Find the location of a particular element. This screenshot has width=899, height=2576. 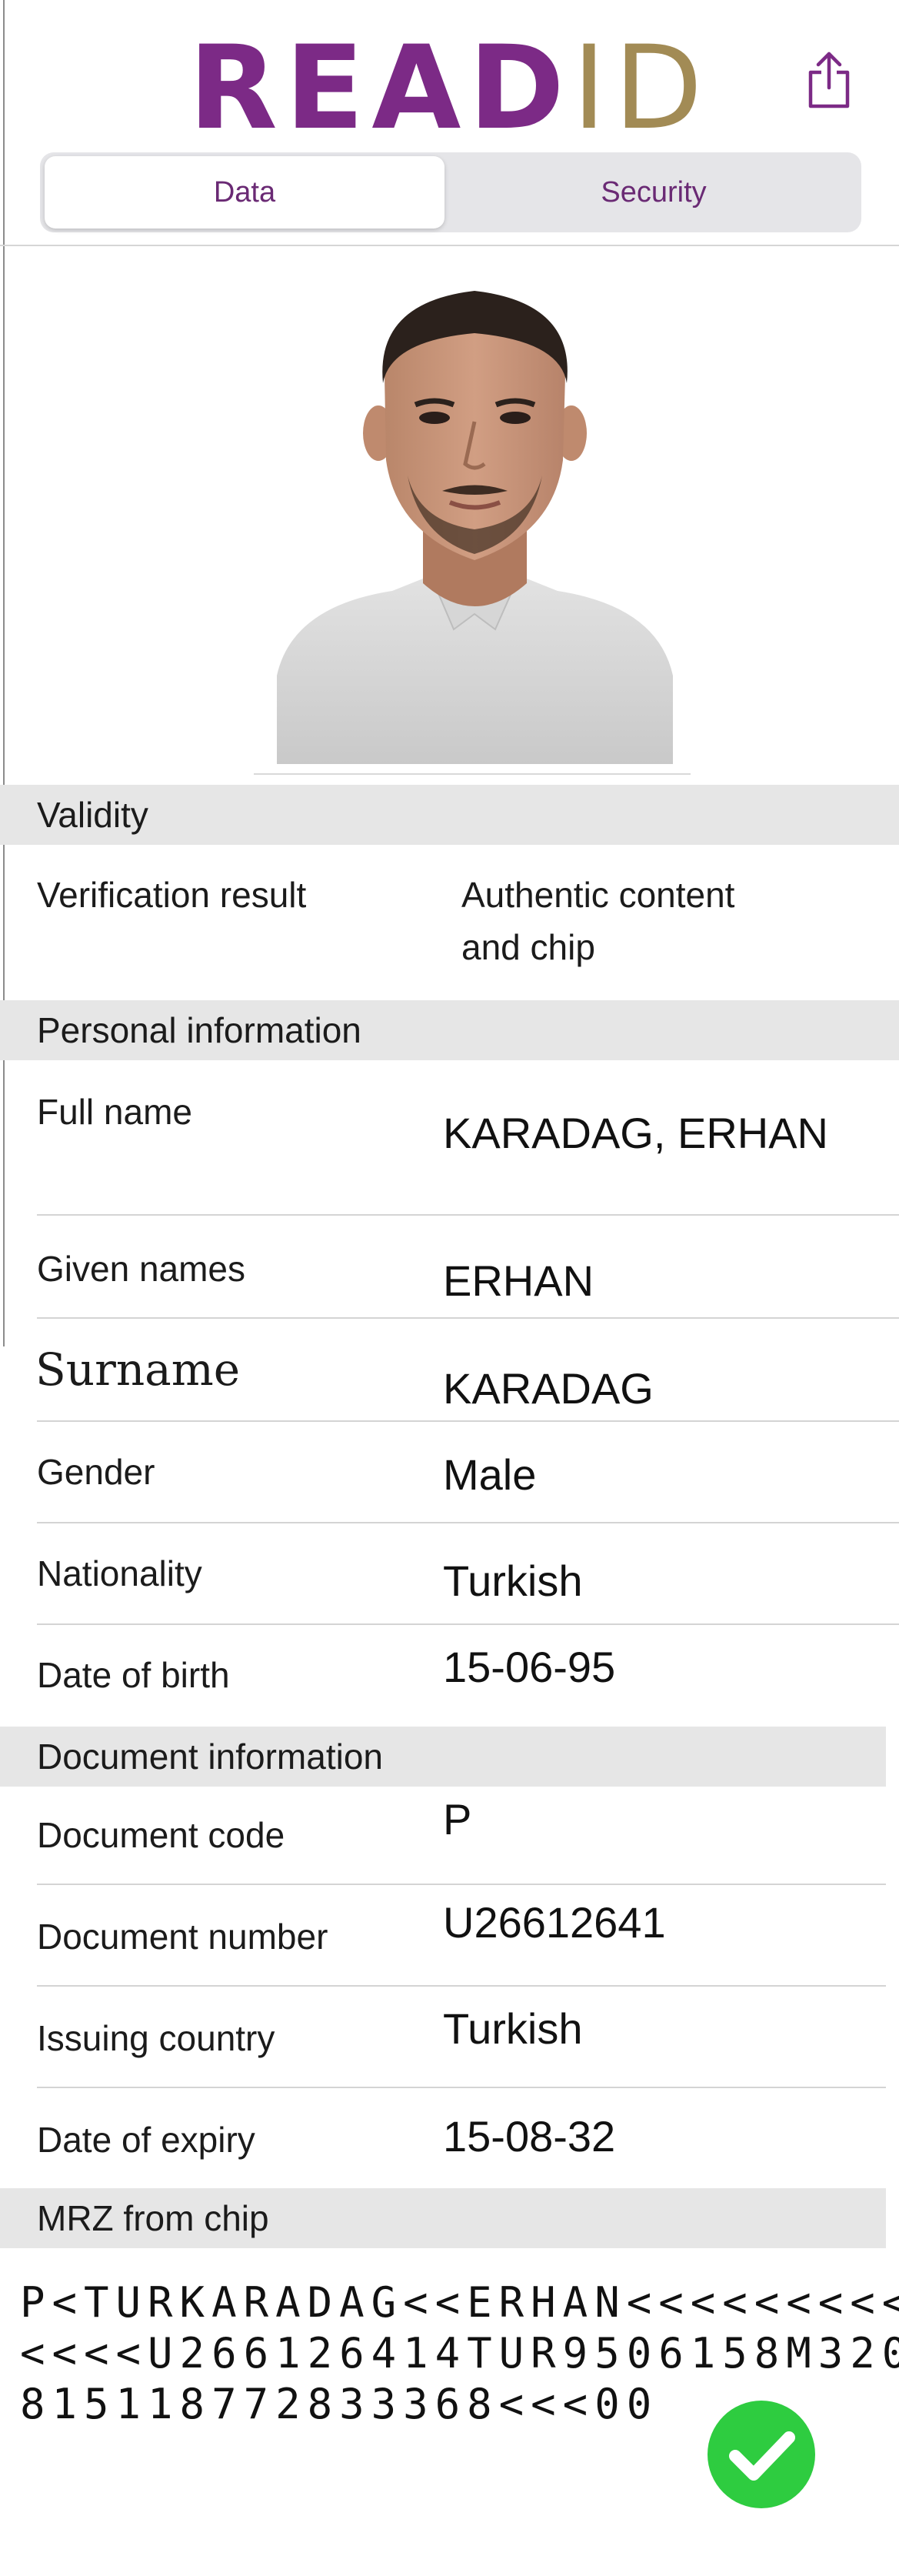

header-divider is located at coordinates (449, 245).